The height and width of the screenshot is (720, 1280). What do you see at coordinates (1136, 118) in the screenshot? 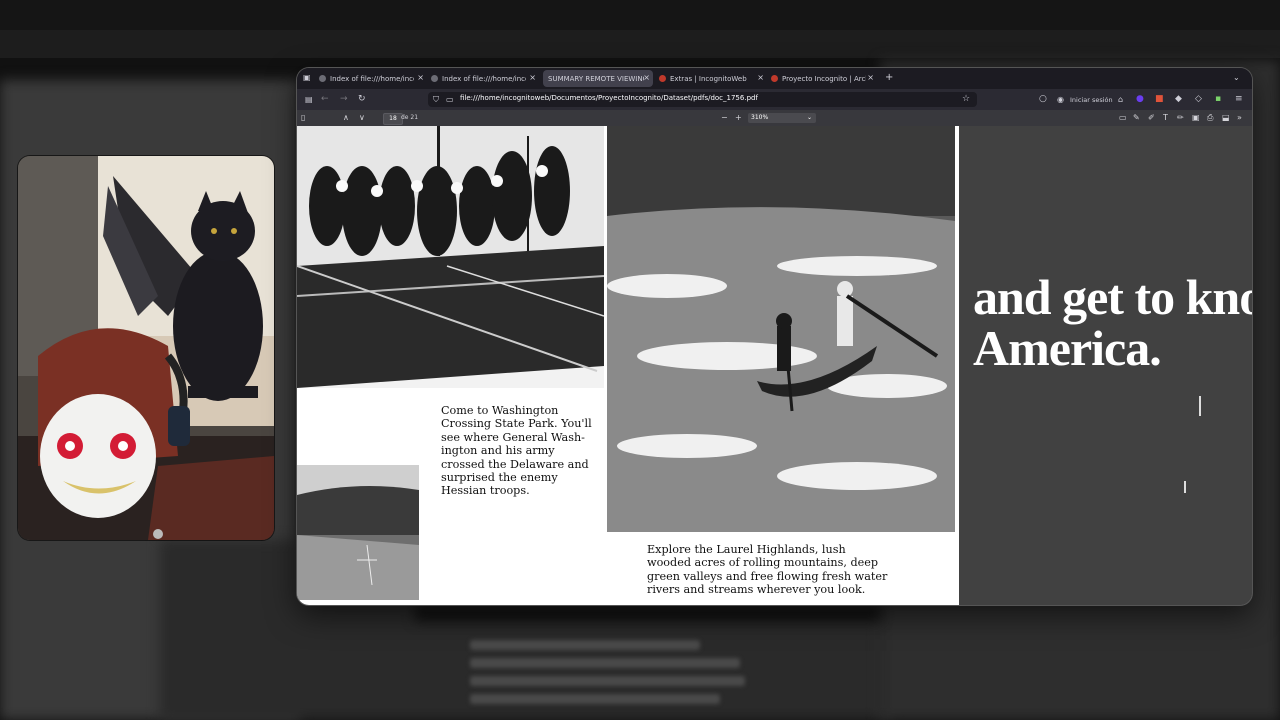
I see `highlight-icon: ✎` at bounding box center [1136, 118].